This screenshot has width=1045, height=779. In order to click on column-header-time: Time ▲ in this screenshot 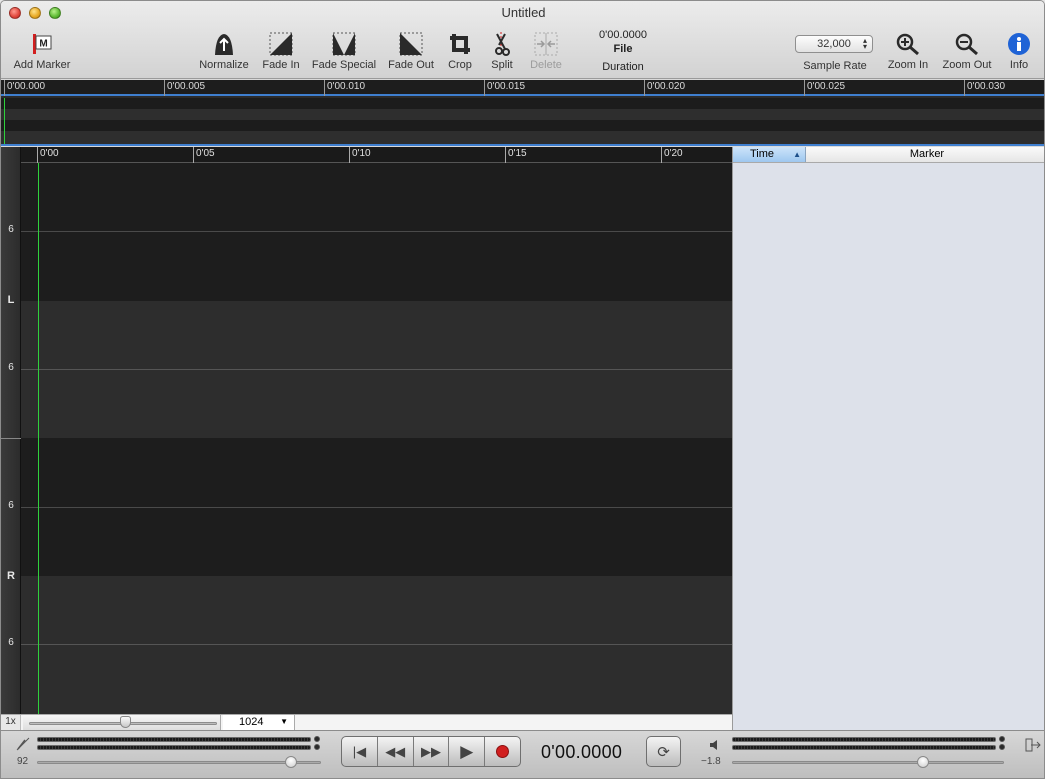, I will do `click(769, 154)`.